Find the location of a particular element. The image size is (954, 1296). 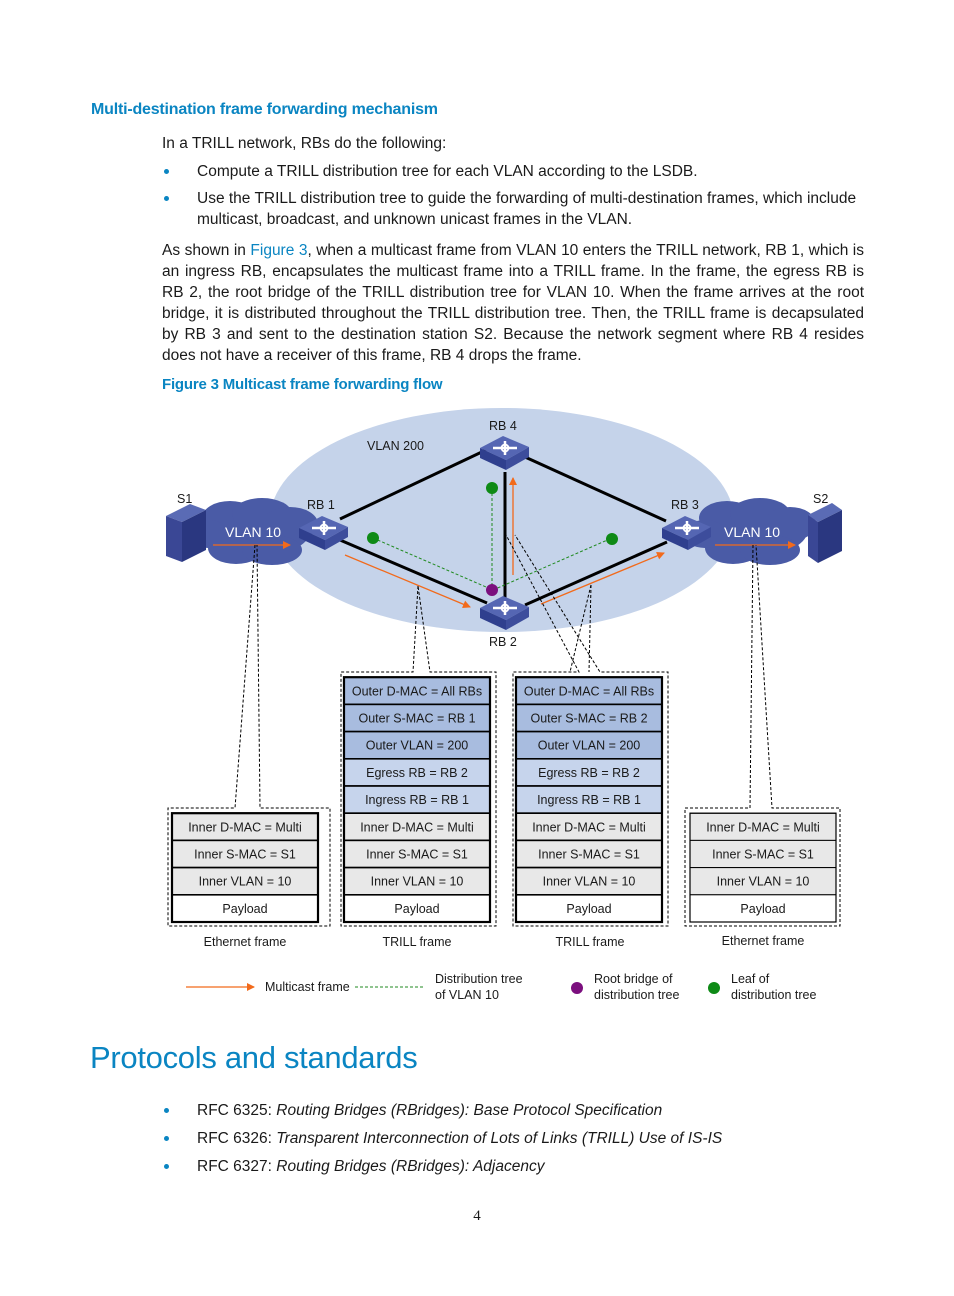

leaf-dot-rb4 is located at coordinates (492, 488).